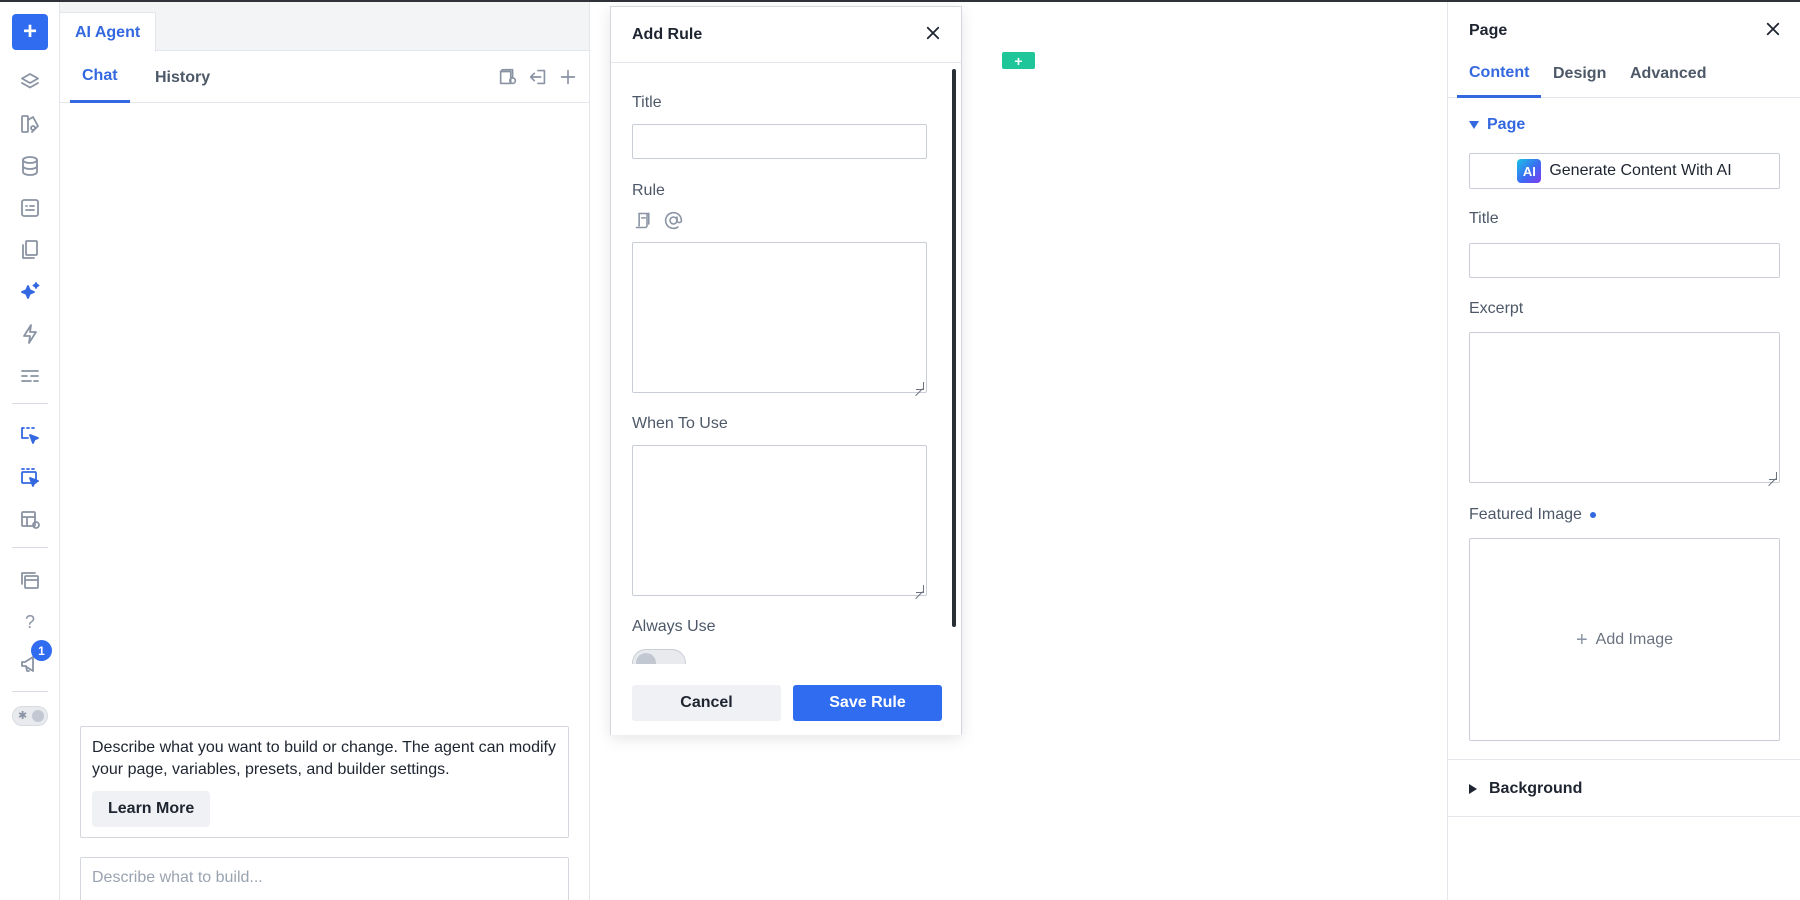  I want to click on excerpt-field, so click(1624, 407).